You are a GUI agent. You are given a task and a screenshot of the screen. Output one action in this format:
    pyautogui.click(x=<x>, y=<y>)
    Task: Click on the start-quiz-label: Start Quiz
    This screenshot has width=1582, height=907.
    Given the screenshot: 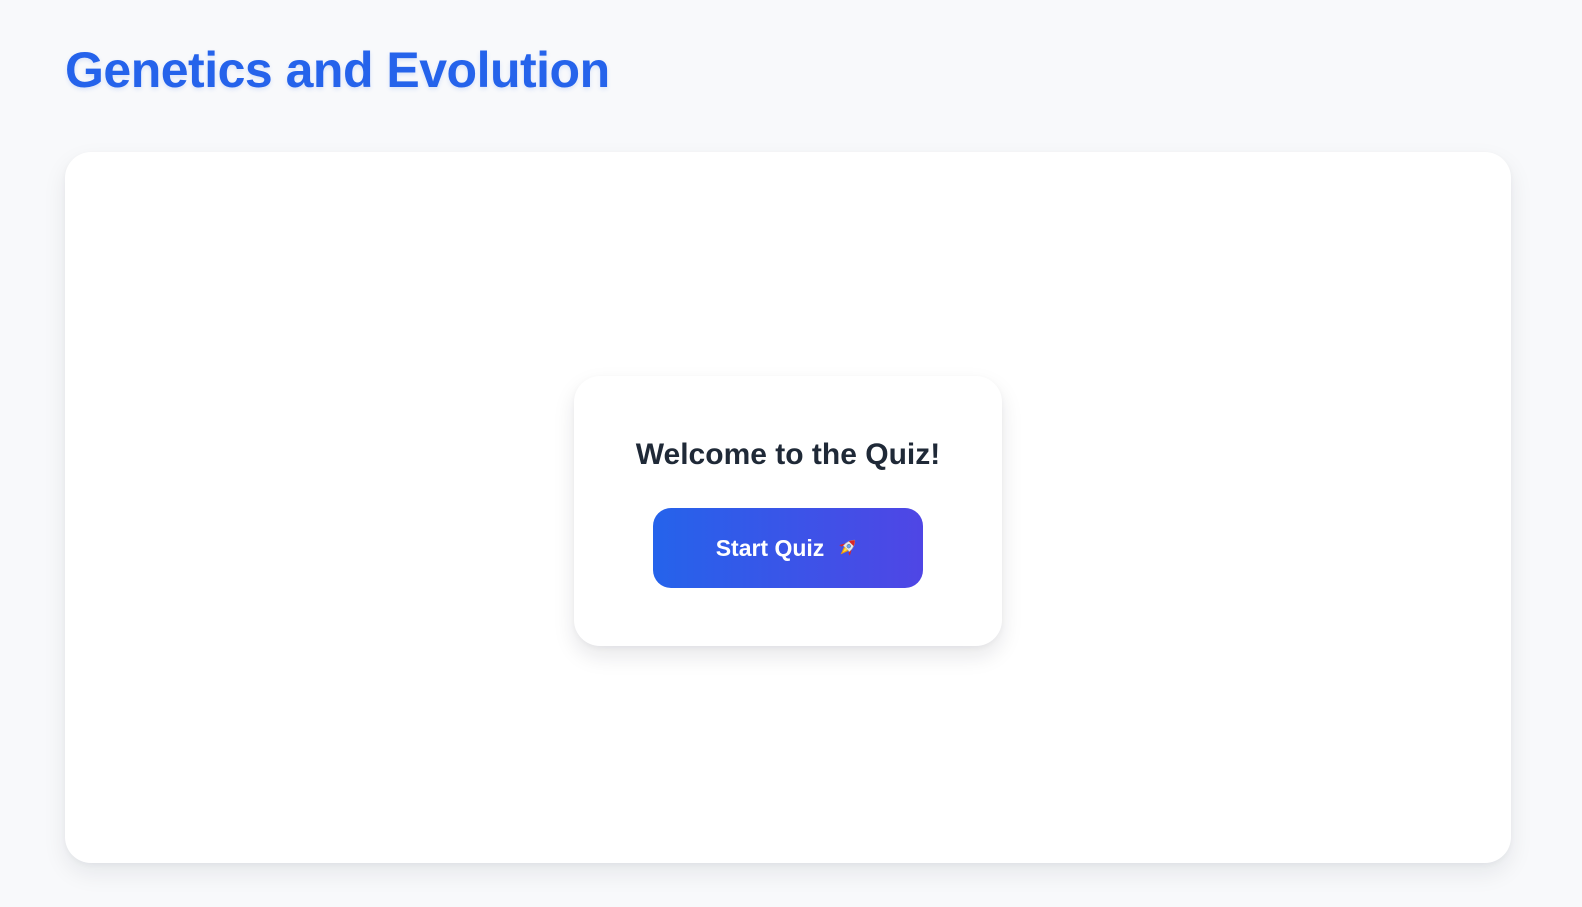 What is the action you would take?
    pyautogui.click(x=770, y=547)
    